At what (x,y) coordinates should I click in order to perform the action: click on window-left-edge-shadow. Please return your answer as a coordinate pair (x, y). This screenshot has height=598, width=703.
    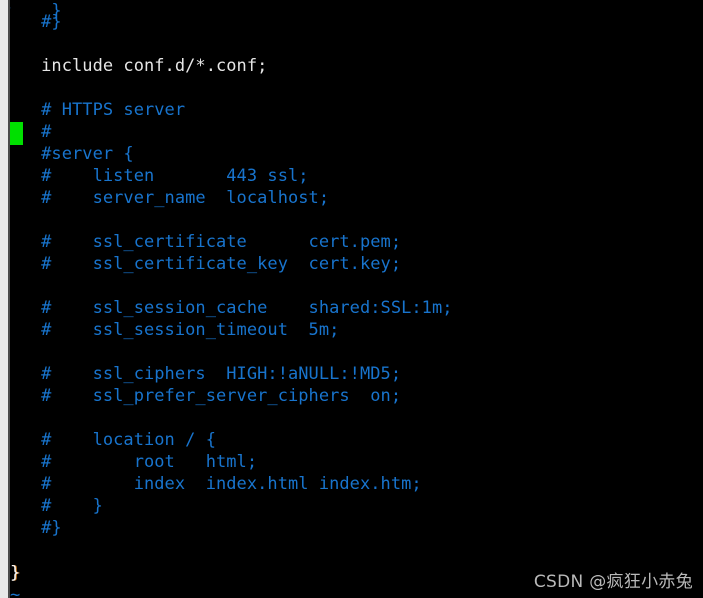
    Looking at the image, I should click on (9, 299).